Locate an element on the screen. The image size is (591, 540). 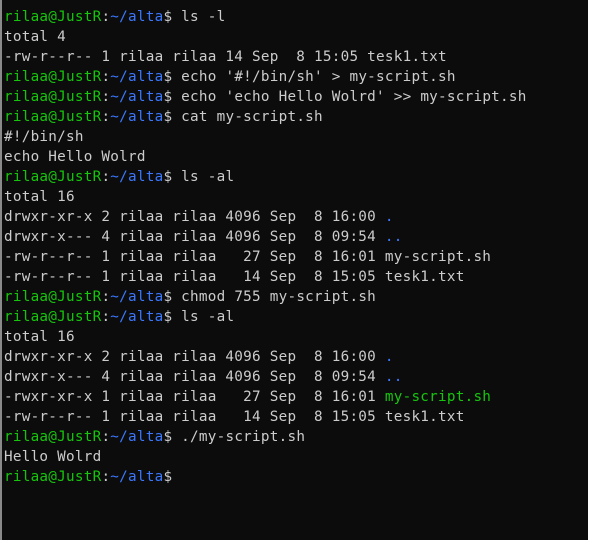
output-line: echo Hello Wolrd is located at coordinates (296, 157).